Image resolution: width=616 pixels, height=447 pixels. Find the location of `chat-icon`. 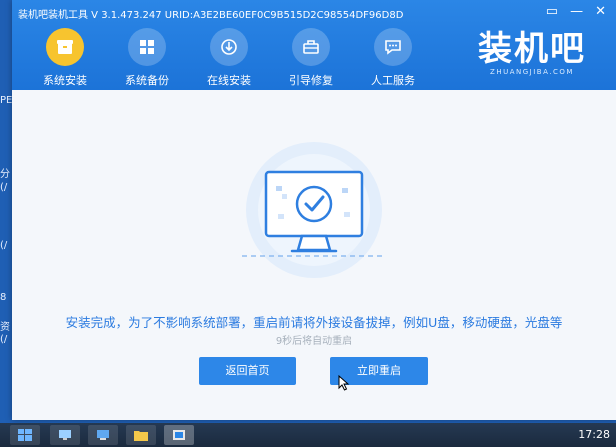

chat-icon is located at coordinates (393, 47).